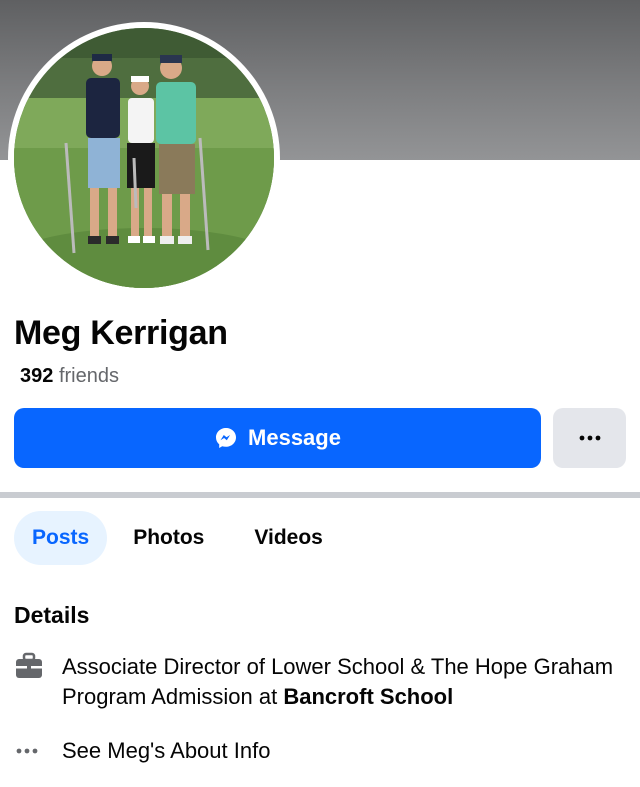  I want to click on details-heading: Details, so click(52, 615).